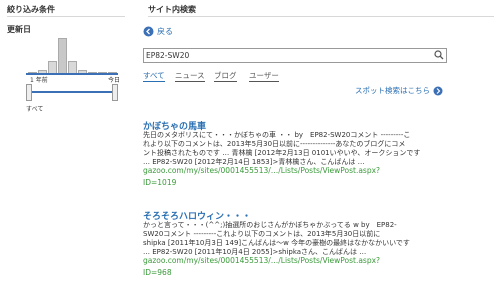 This screenshot has width=500, height=283. What do you see at coordinates (114, 80) in the screenshot?
I see `range-end-caption: 今日` at bounding box center [114, 80].